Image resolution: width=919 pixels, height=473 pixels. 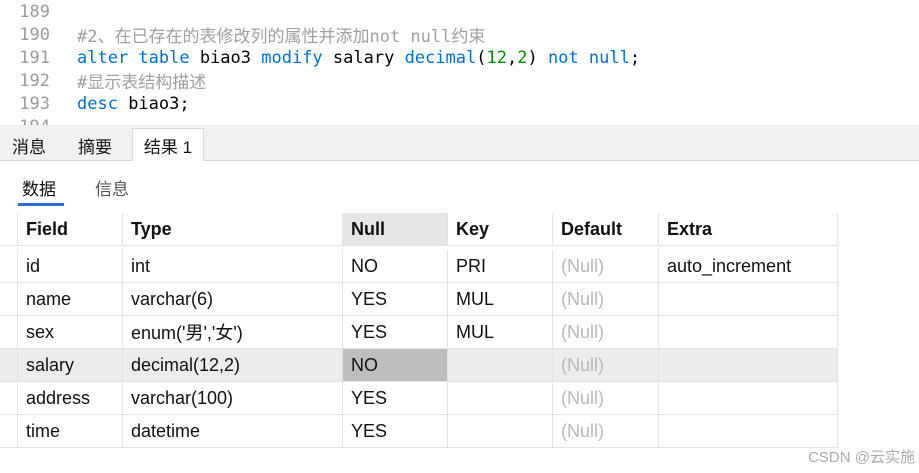 I want to click on code-line-190: 190 #2、在已存在的表修改列的属性并添加not null约束, so click(x=459, y=35).